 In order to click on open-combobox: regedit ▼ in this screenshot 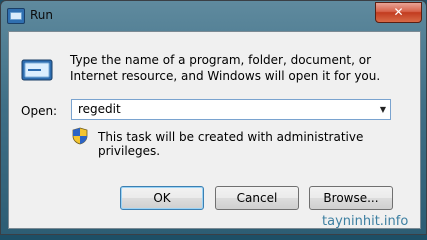, I will do `click(231, 109)`.